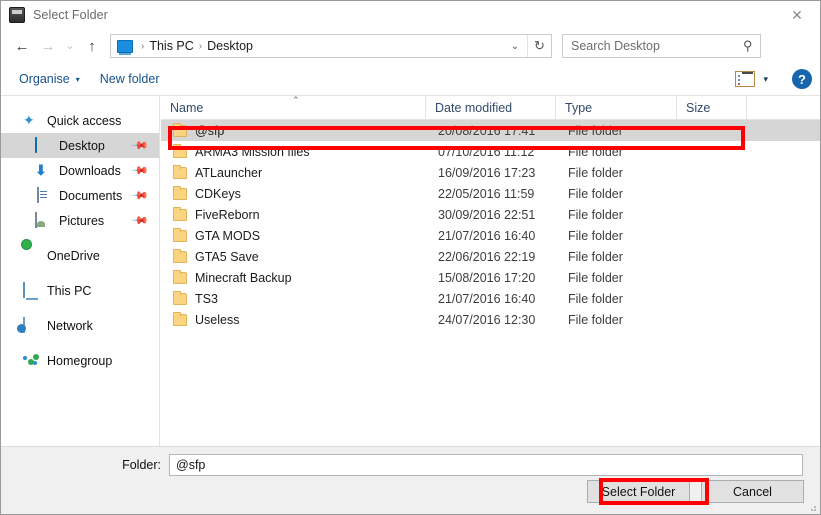 The height and width of the screenshot is (515, 821). I want to click on file-date: 16/09/2016 17:23, so click(487, 172).